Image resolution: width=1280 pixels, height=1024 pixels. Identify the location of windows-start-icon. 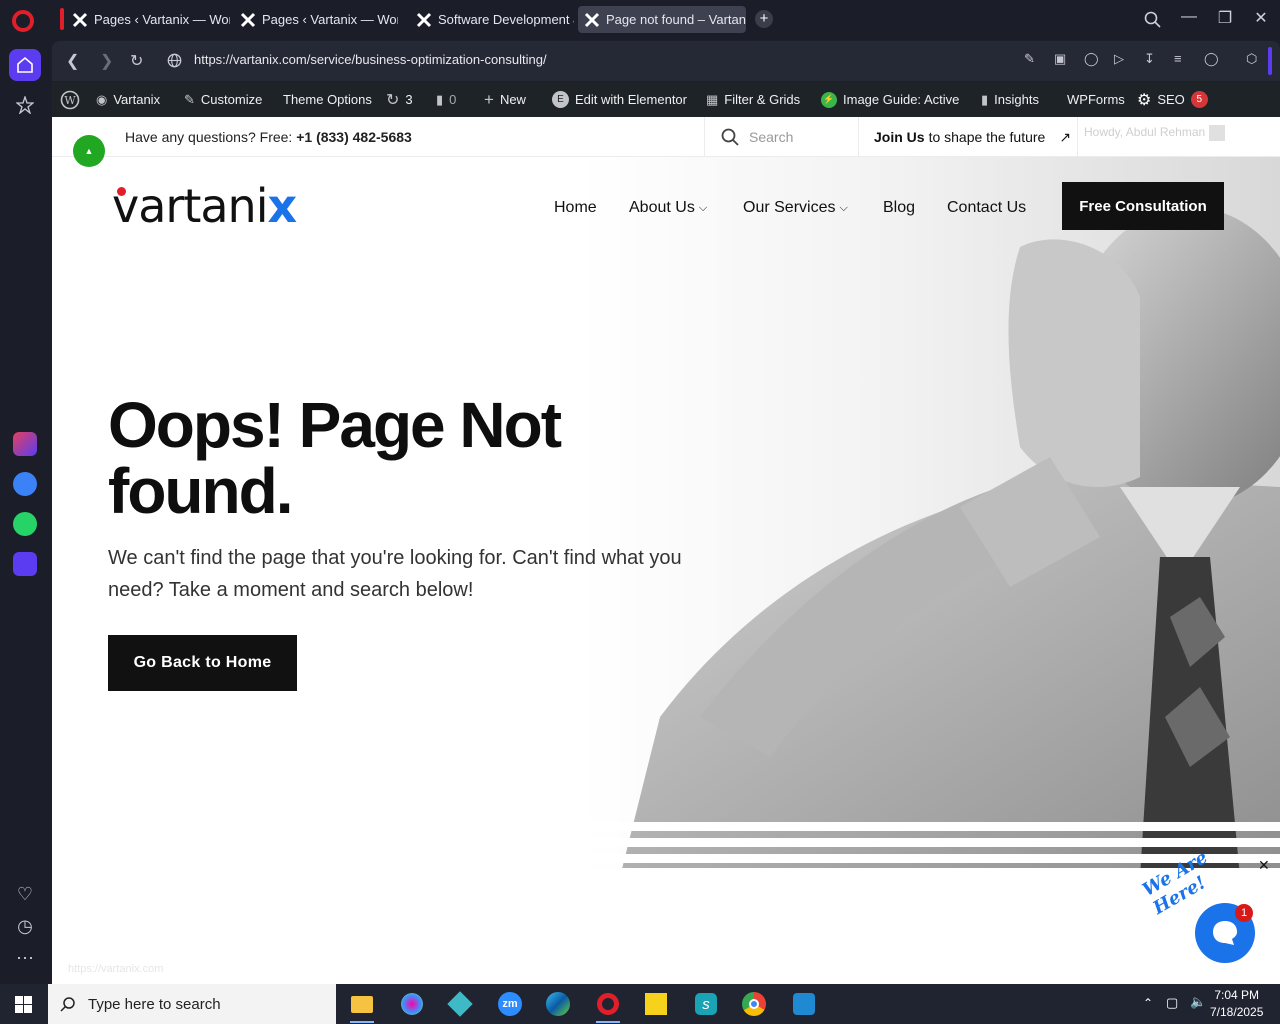
(23, 1004).